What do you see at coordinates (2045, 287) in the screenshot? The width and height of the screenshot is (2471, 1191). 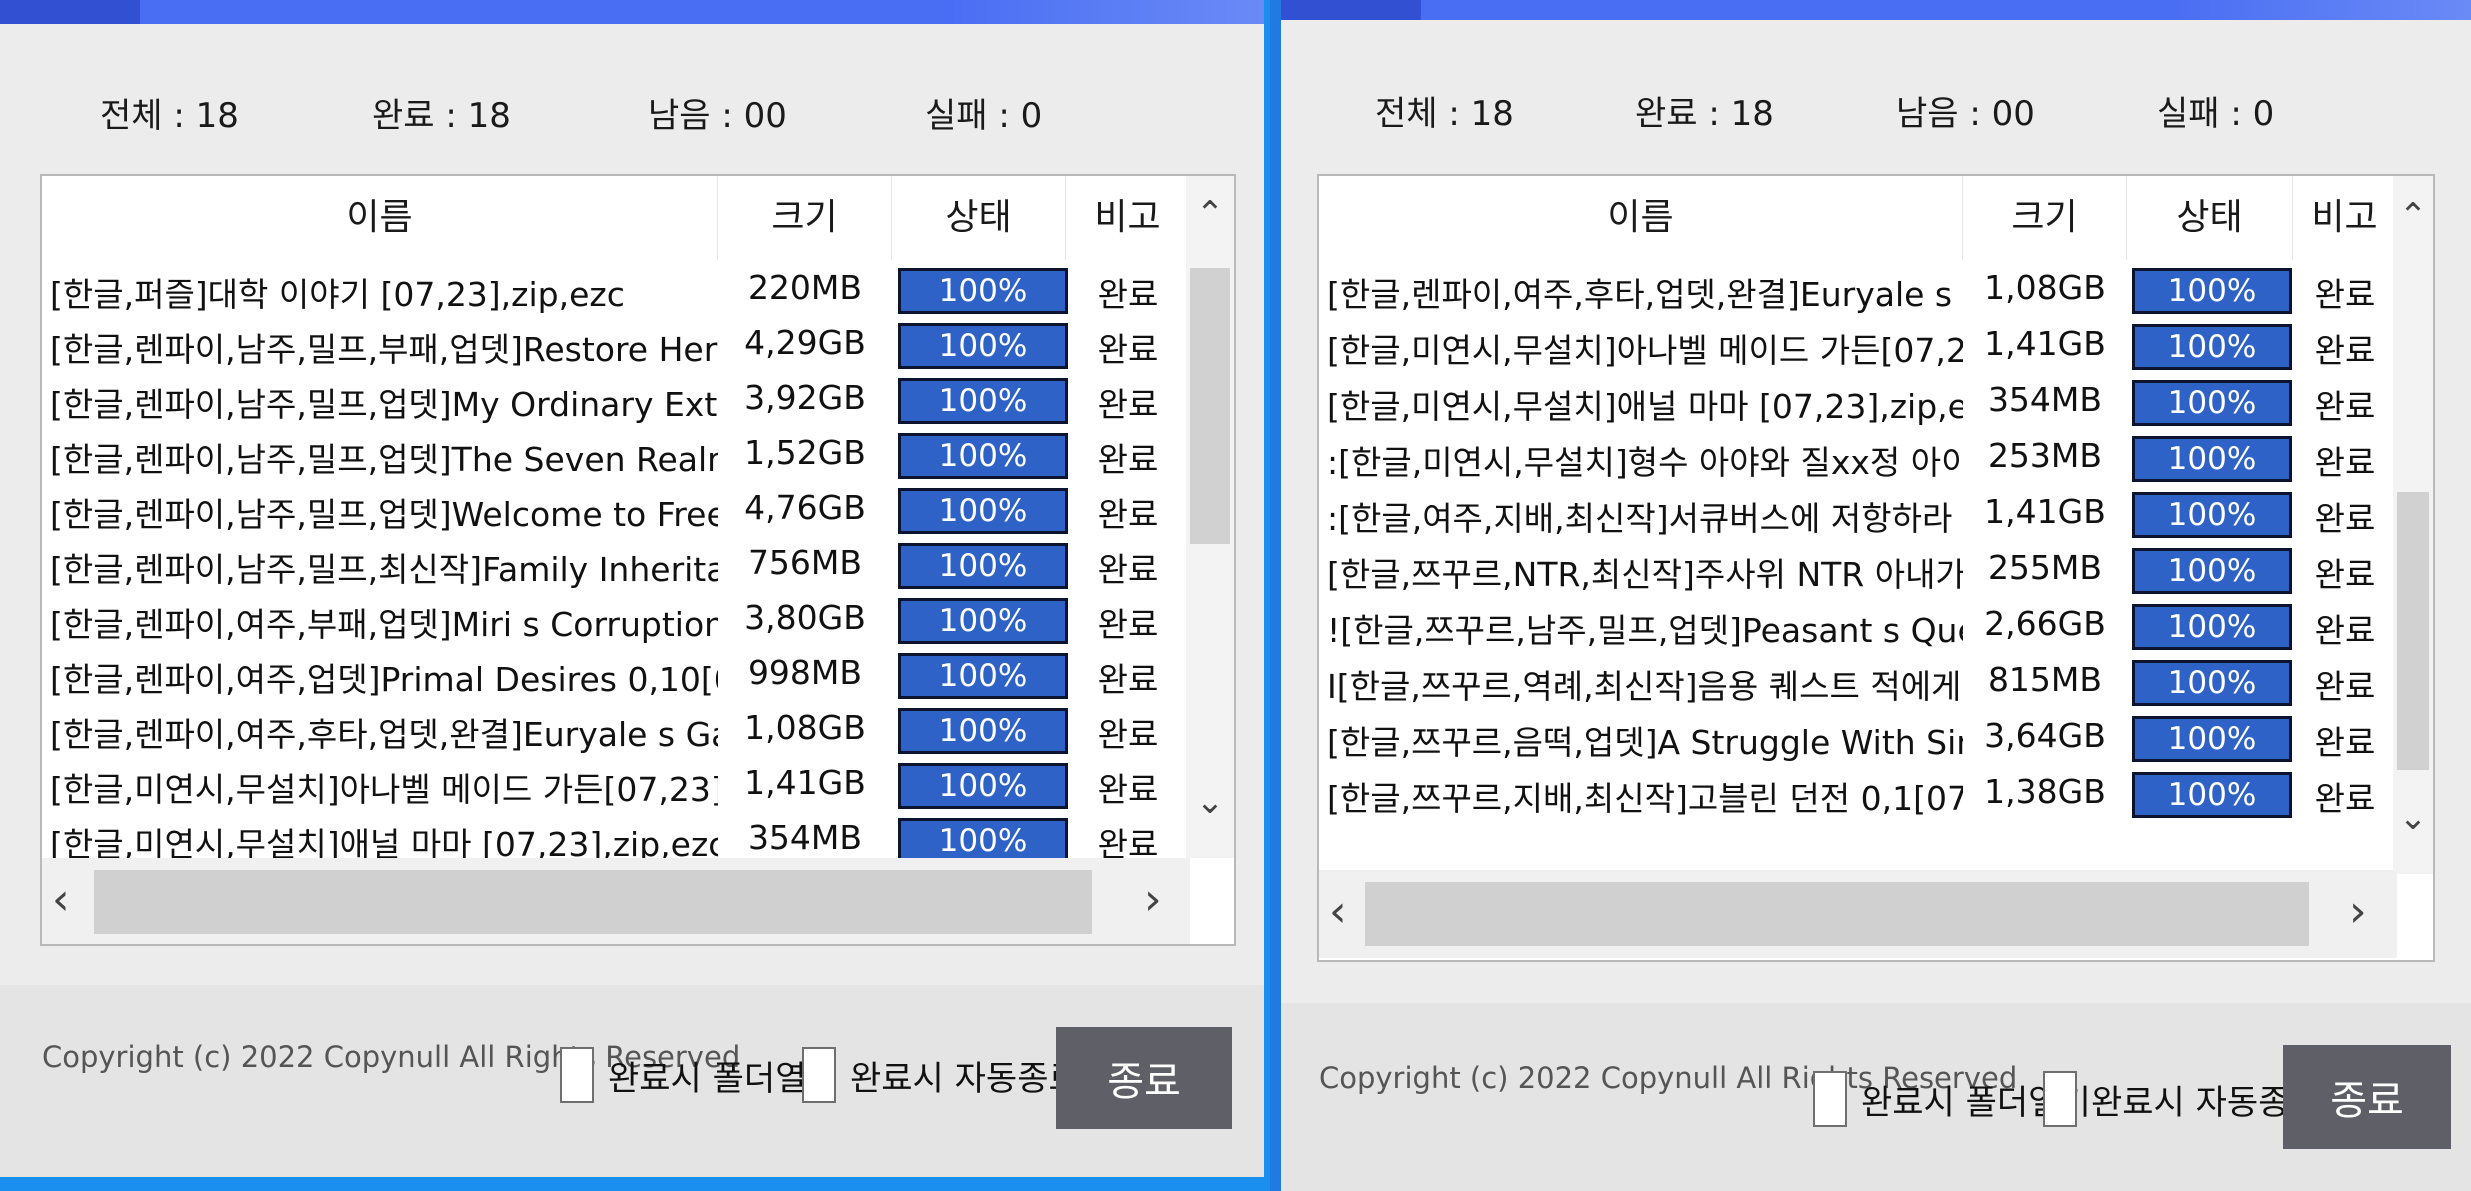 I see `file-size: 1,08GB` at bounding box center [2045, 287].